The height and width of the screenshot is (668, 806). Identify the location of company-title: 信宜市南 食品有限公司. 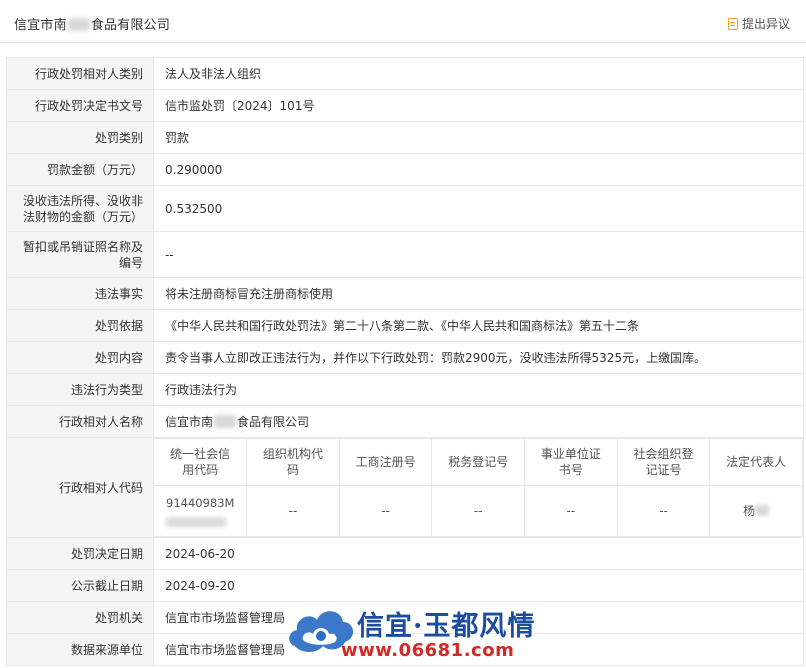
(92, 23).